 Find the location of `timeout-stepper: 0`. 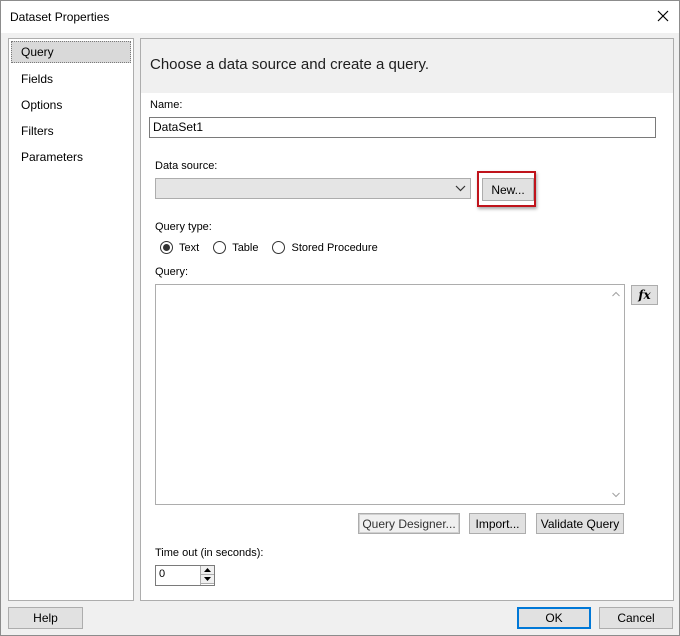

timeout-stepper: 0 is located at coordinates (185, 575).